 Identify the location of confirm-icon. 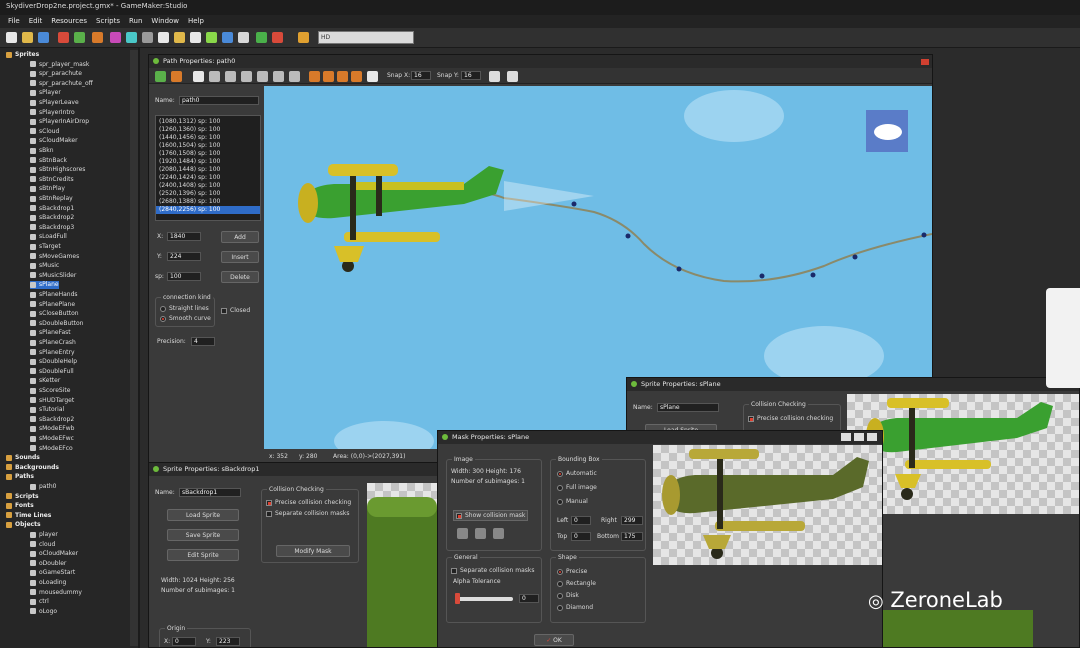
(160, 76).